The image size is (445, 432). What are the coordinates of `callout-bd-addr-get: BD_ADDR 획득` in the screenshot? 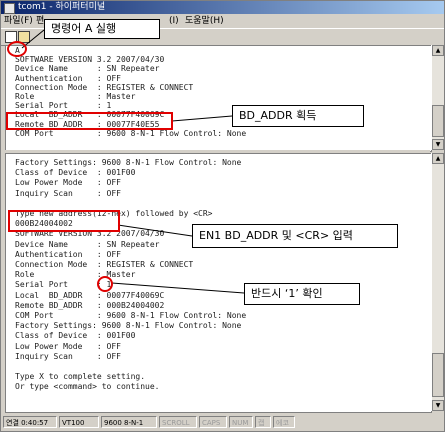 It's located at (298, 116).